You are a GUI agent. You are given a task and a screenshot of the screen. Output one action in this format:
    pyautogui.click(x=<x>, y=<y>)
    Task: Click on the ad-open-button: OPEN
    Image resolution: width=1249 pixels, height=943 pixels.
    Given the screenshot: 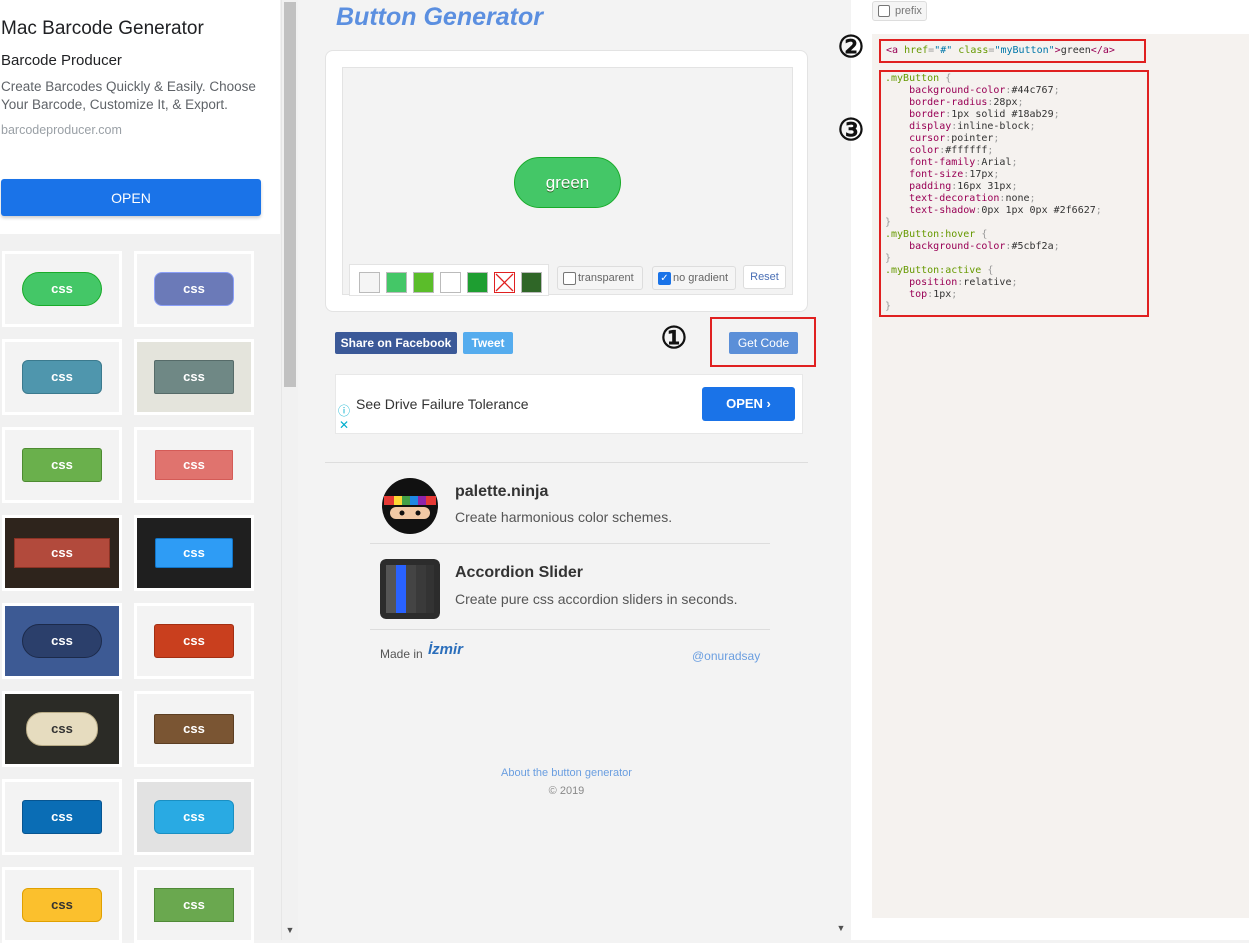 What is the action you would take?
    pyautogui.click(x=131, y=197)
    